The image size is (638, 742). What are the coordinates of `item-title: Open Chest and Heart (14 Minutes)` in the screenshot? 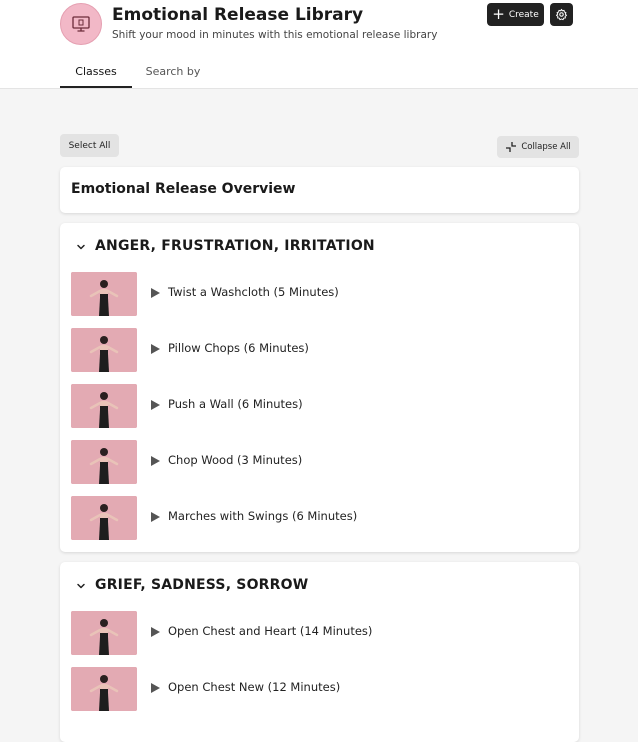 It's located at (270, 631).